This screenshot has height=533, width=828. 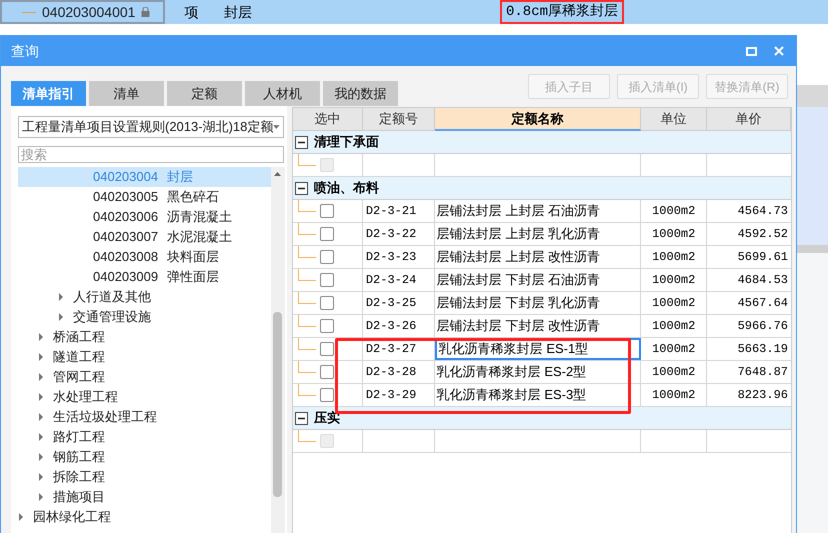 What do you see at coordinates (276, 126) in the screenshot?
I see `dropdown-arrow-icon` at bounding box center [276, 126].